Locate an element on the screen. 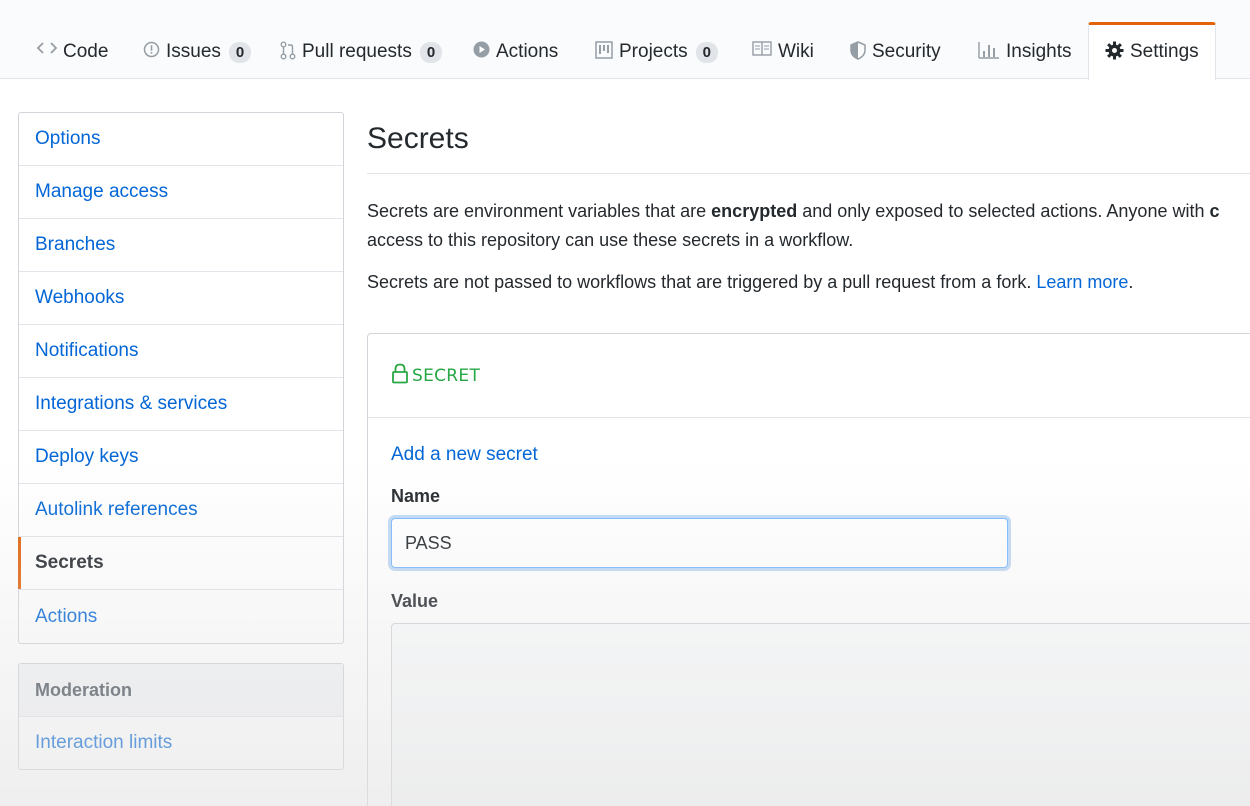 The image size is (1250, 806). moderation-heading: Moderation is located at coordinates (181, 690).